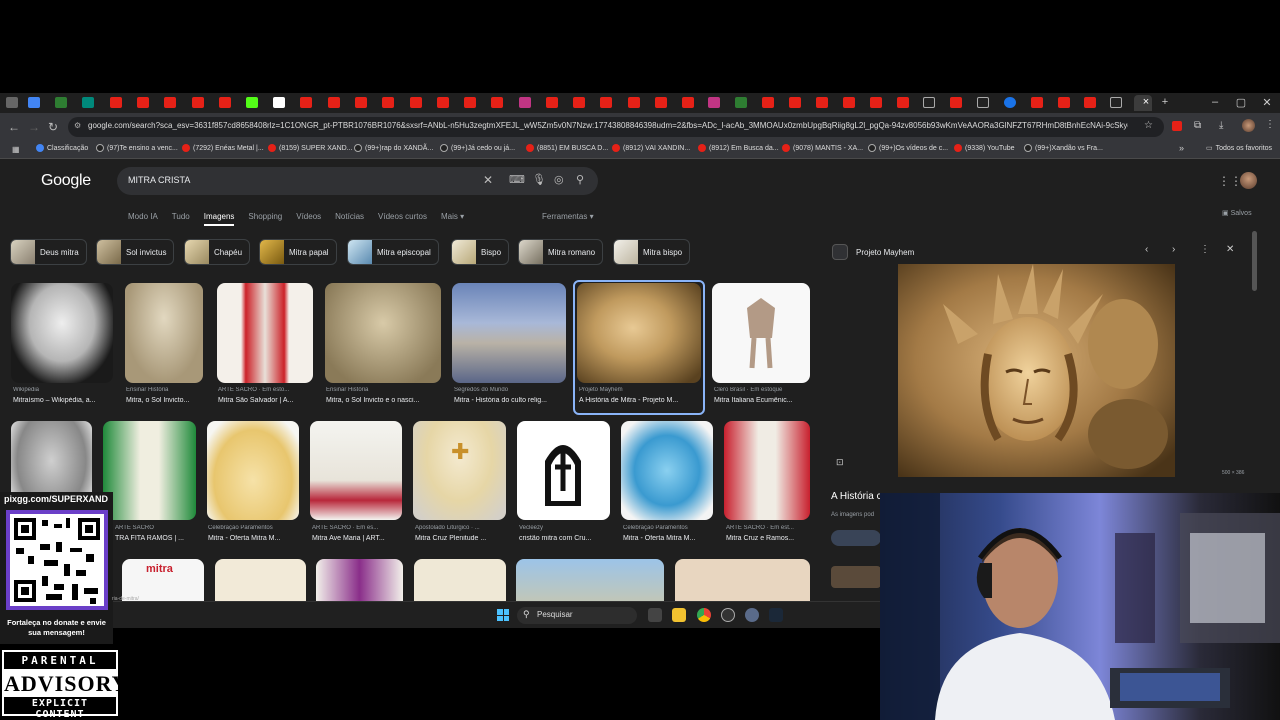 The width and height of the screenshot is (1280, 720). Describe the element at coordinates (1248, 180) in the screenshot. I see `account-avatar` at that location.